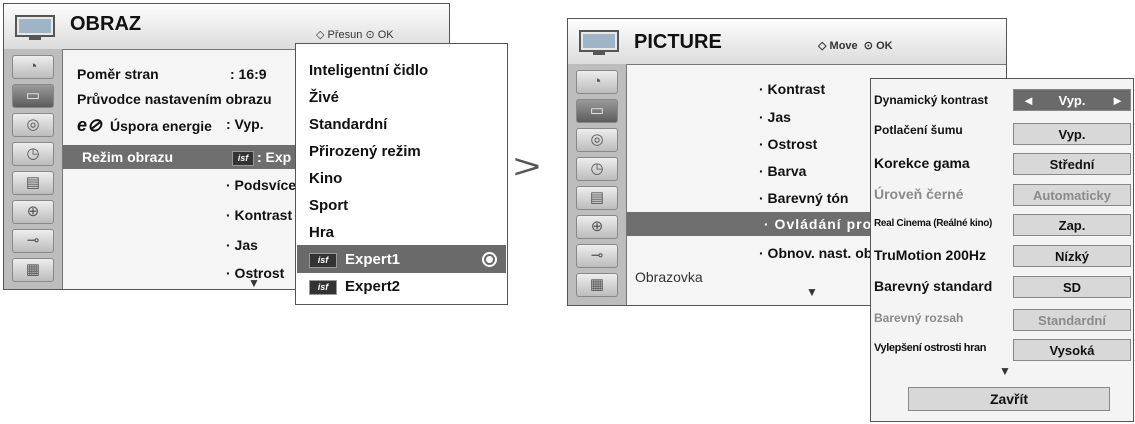  Describe the element at coordinates (1072, 225) in the screenshot. I see `real-cinema-value: Zap.` at that location.